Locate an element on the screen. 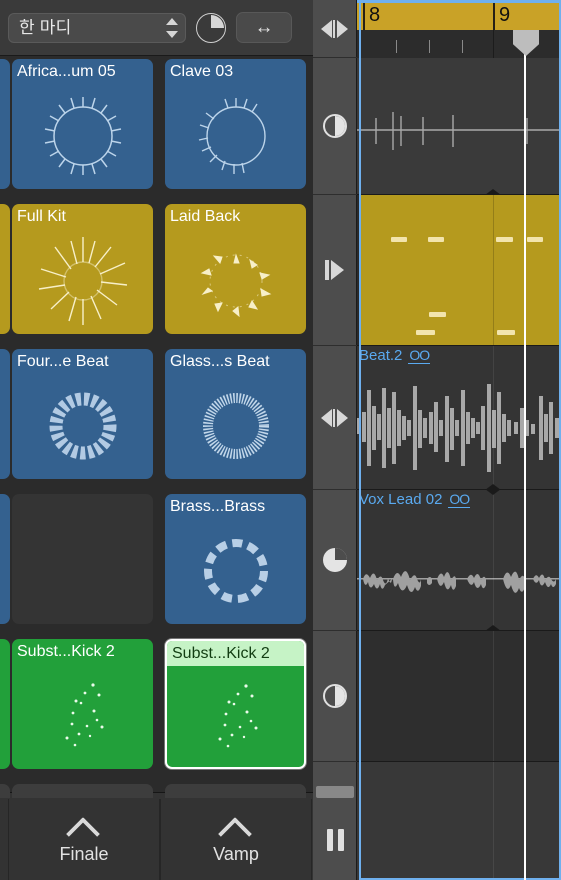 The width and height of the screenshot is (561, 880). play-bar-icon is located at coordinates (335, 270).